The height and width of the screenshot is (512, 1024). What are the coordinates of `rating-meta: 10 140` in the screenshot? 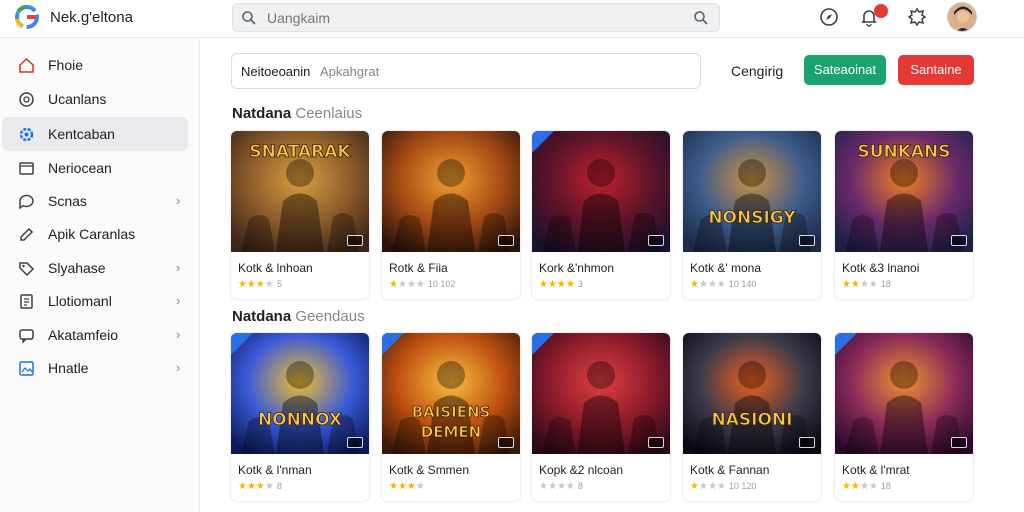 It's located at (742, 284).